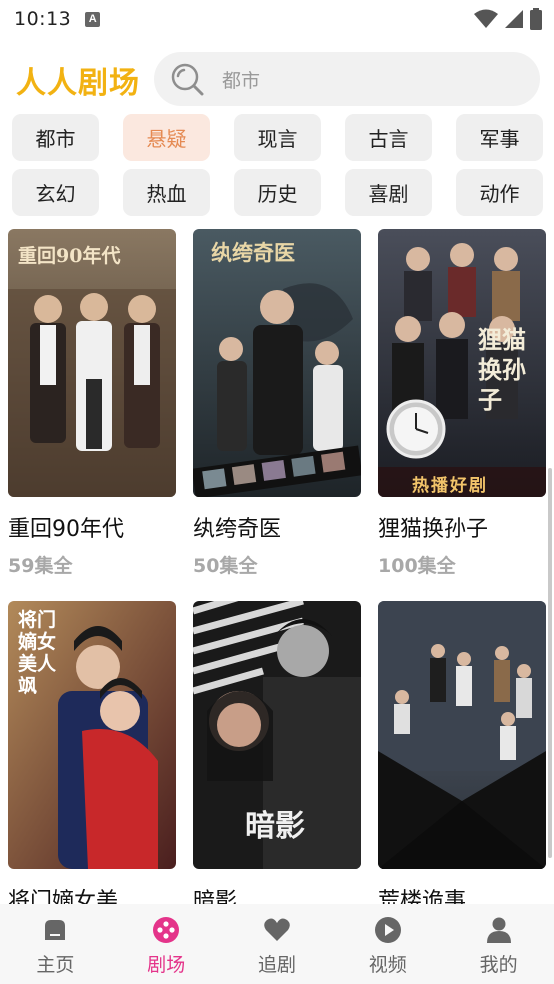  Describe the element at coordinates (215, 896) in the screenshot. I see `drama-title: 暗影` at that location.